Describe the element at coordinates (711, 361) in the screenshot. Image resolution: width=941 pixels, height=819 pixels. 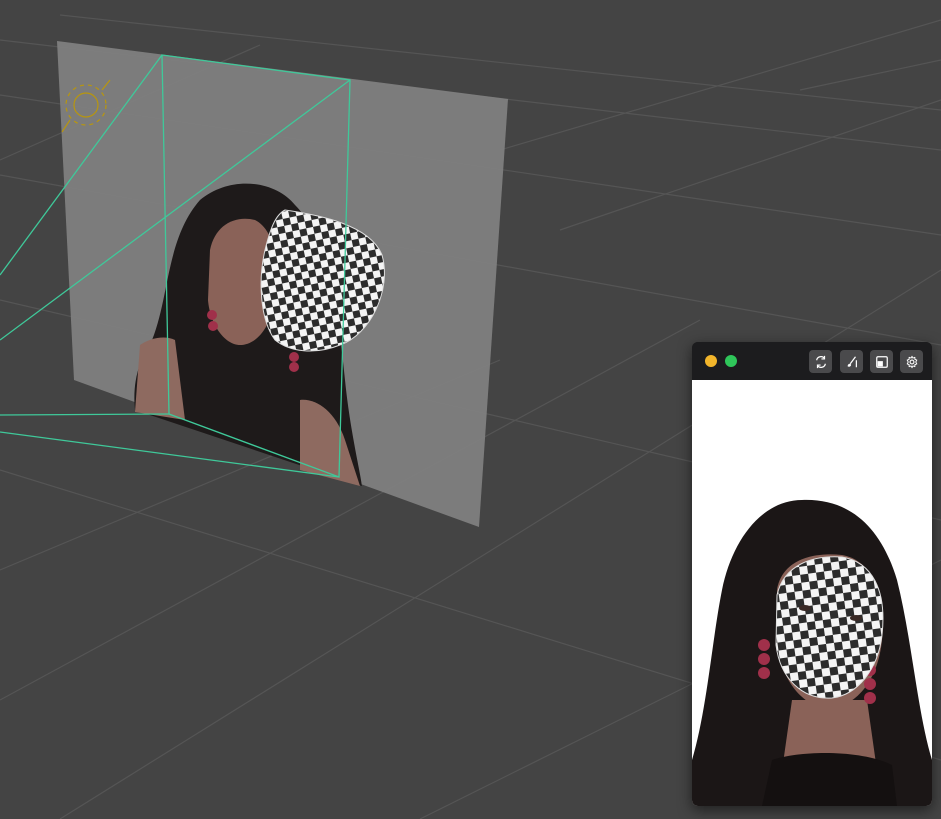
I see `minimize-button` at that location.